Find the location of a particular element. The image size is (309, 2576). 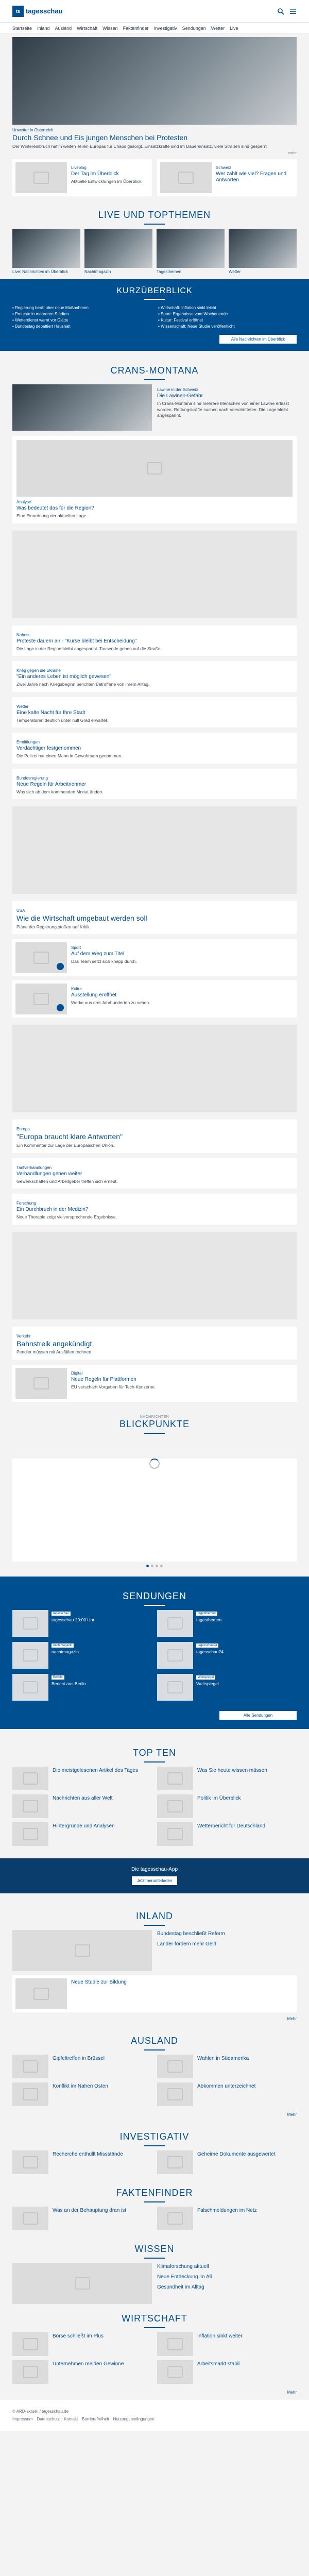

lead-small-title: Der Tag im Überblick is located at coordinates (110, 174).